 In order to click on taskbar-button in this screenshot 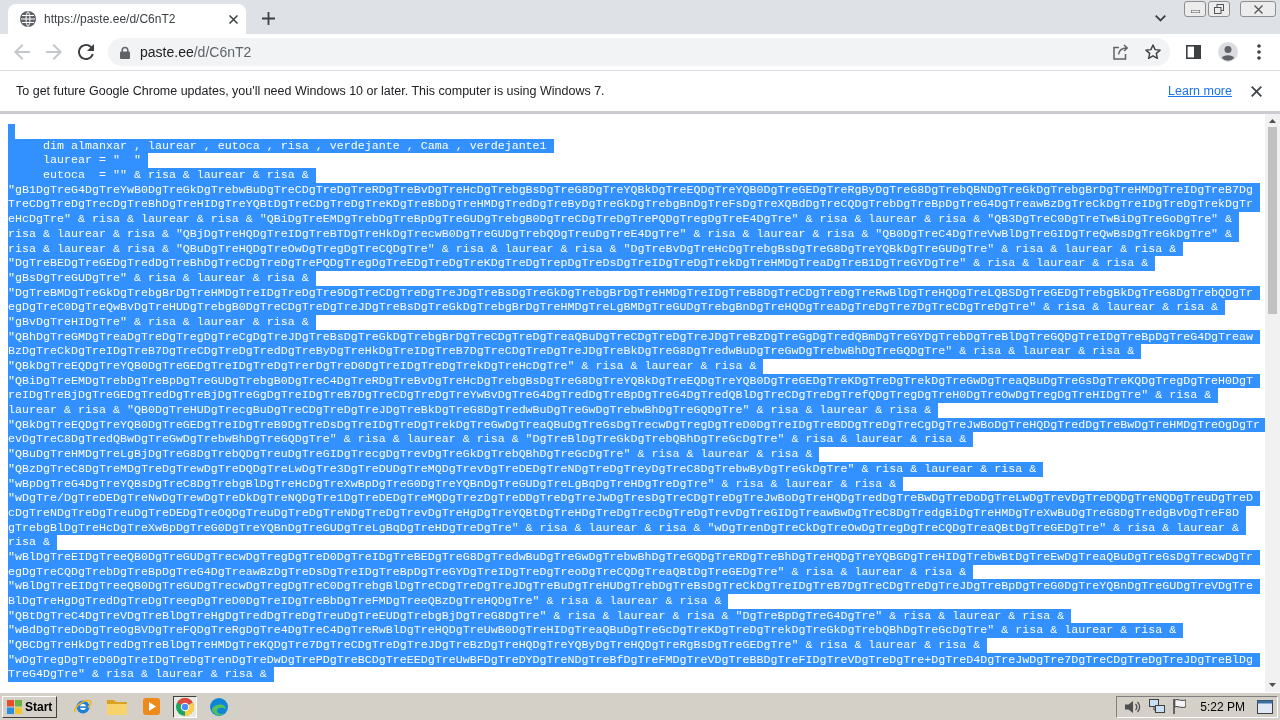, I will do `click(185, 706)`.